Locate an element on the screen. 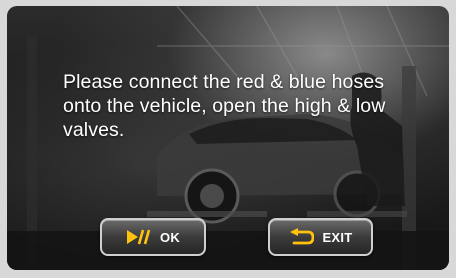 The height and width of the screenshot is (278, 456). play-pause-icon is located at coordinates (138, 237).